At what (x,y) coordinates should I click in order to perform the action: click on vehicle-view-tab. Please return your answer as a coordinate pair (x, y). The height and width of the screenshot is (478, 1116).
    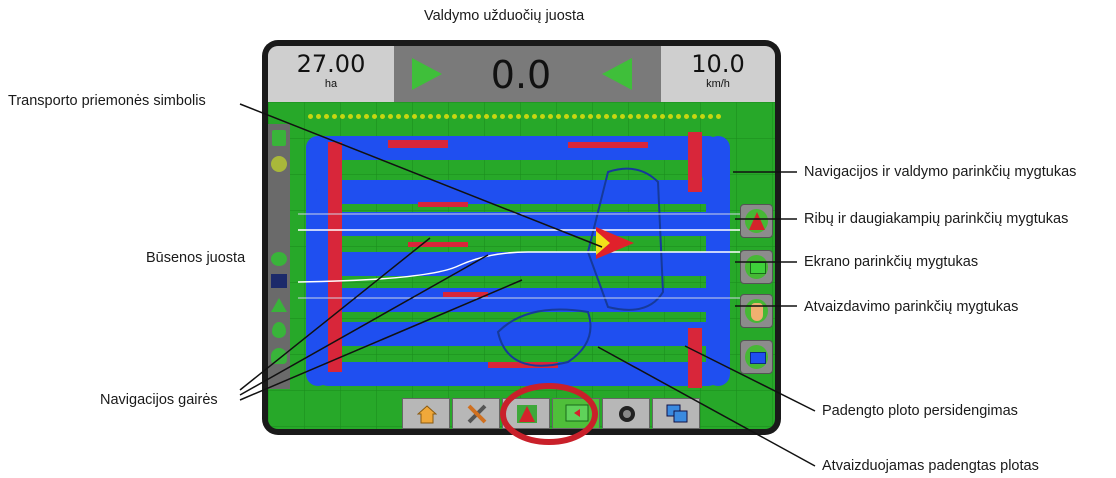
    Looking at the image, I should click on (526, 413).